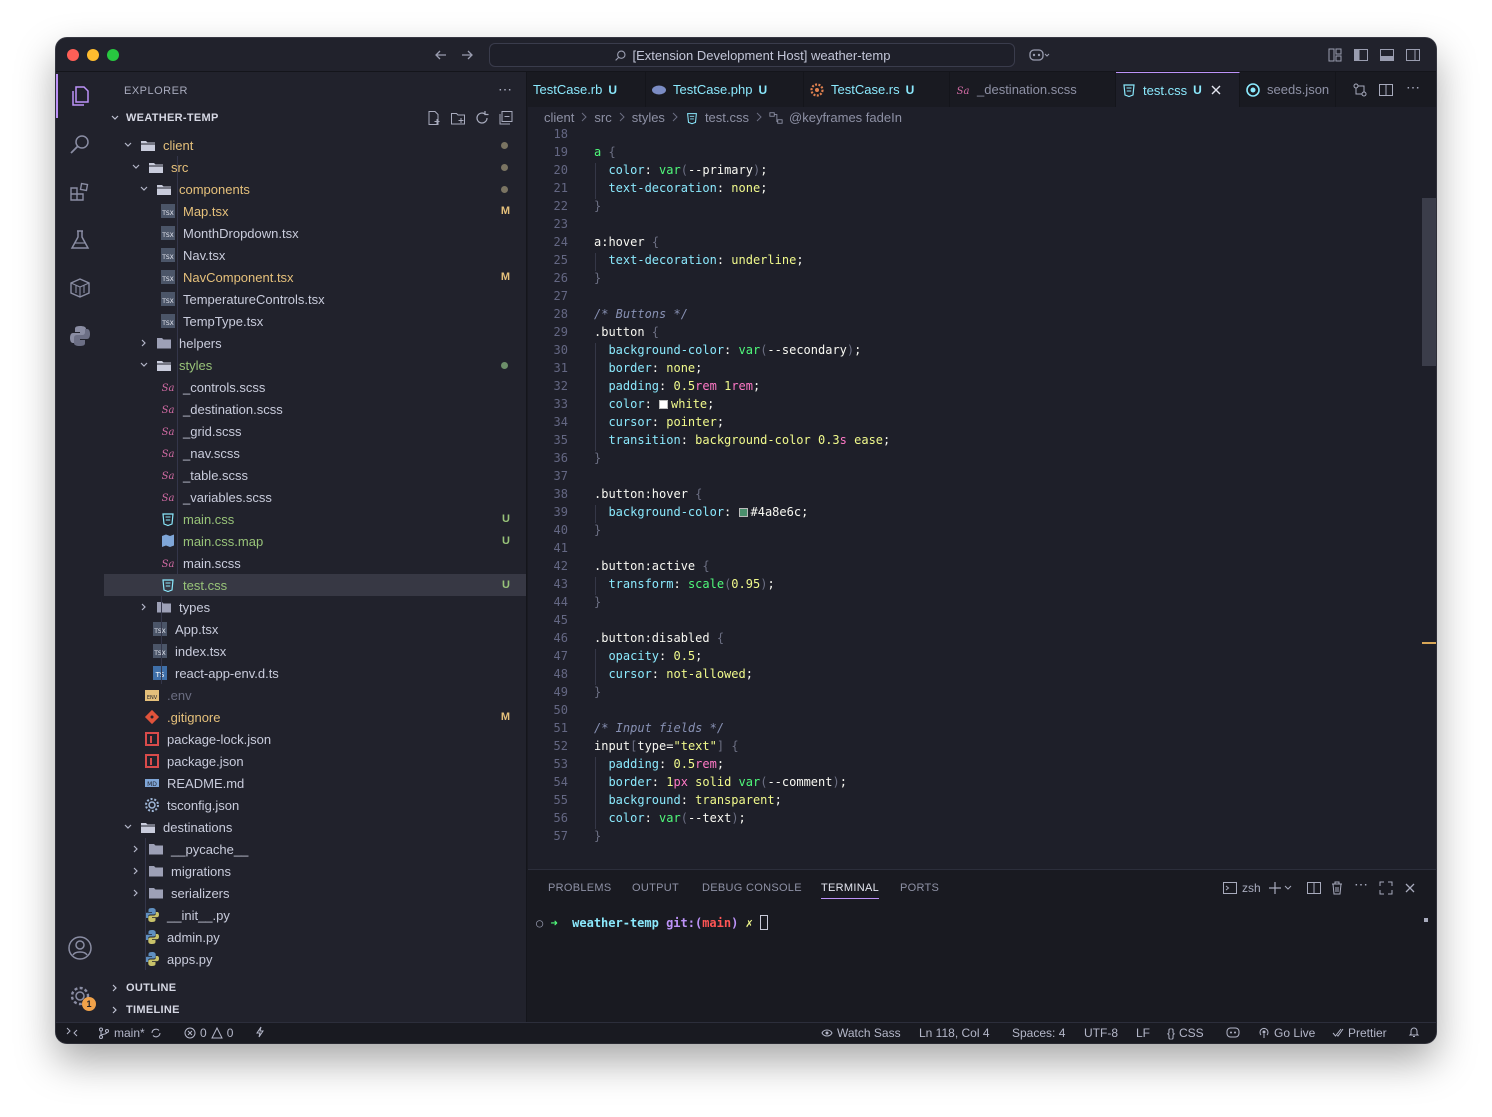 This screenshot has width=1492, height=1117. What do you see at coordinates (145, 1010) in the screenshot?
I see `timeline-section: TIMELINE` at bounding box center [145, 1010].